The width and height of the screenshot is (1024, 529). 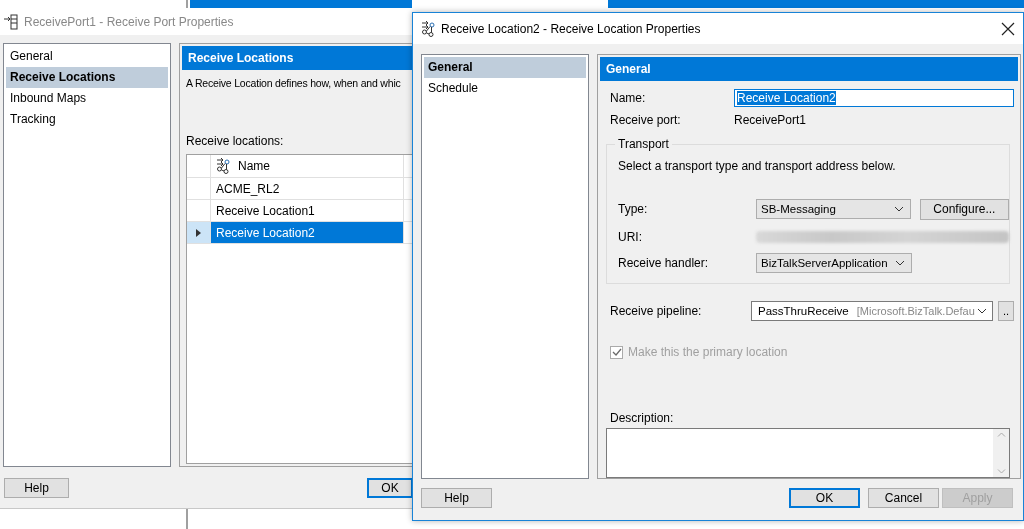 I want to click on dialog-button: Cancel, so click(x=903, y=498).